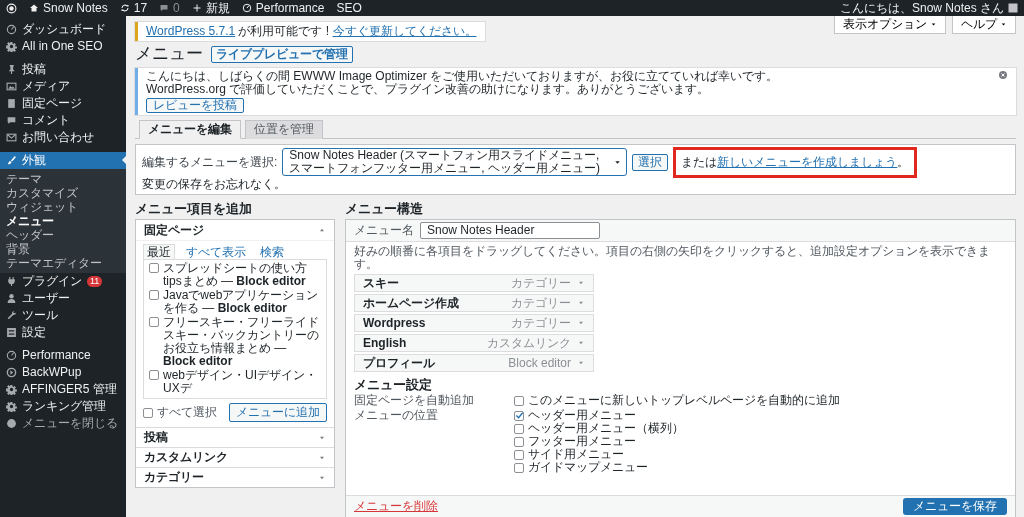  Describe the element at coordinates (63, 207) in the screenshot. I see `submenu-item: ウィジェット` at that location.